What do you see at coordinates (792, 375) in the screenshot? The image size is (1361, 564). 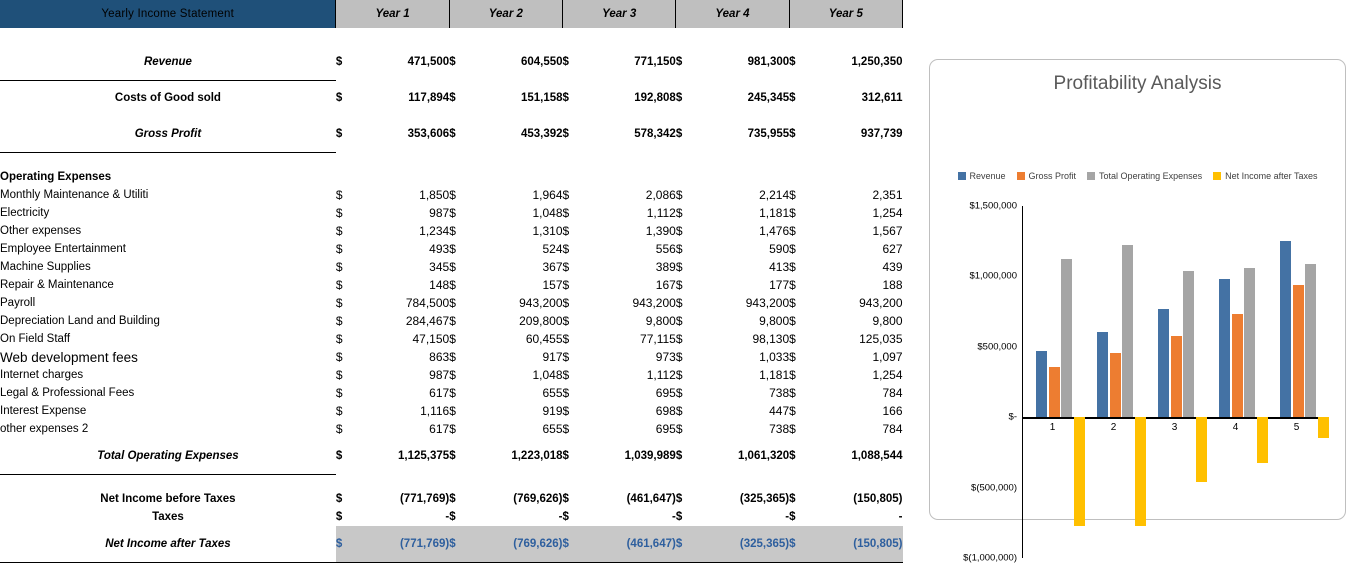 I see `expense-11-currency-5: $` at bounding box center [792, 375].